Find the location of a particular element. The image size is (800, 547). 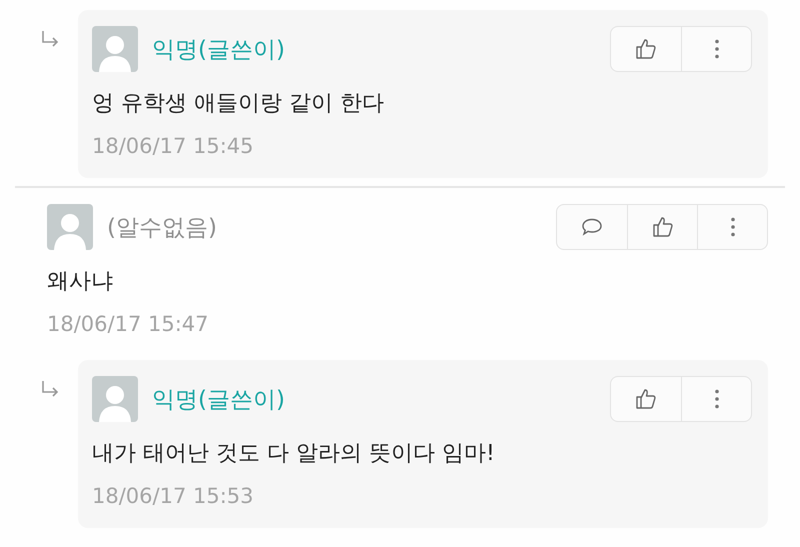

author-name: (알수없음) is located at coordinates (162, 228).